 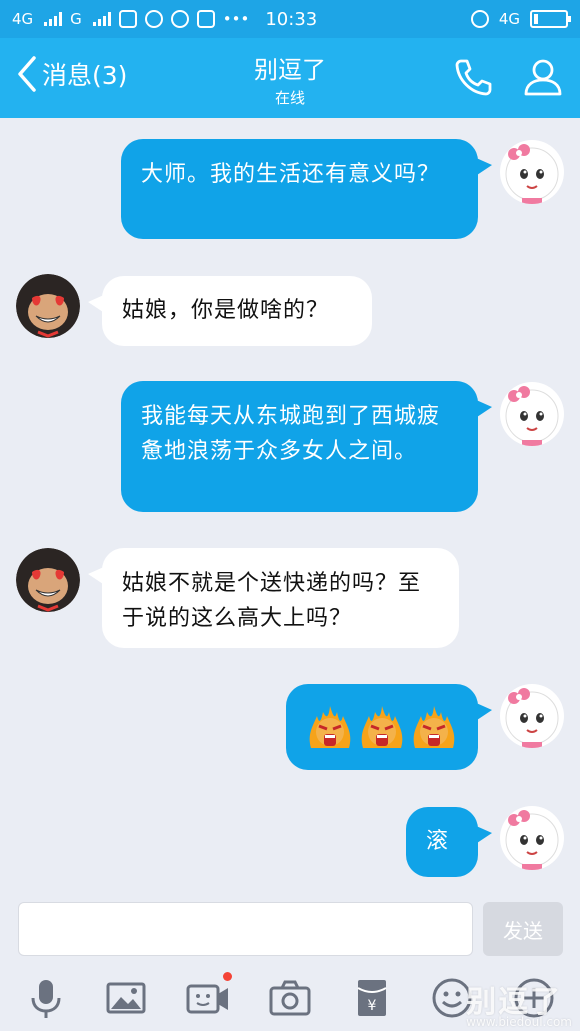 What do you see at coordinates (164, 19) in the screenshot?
I see `status-left: 4G G ••• 10:33` at bounding box center [164, 19].